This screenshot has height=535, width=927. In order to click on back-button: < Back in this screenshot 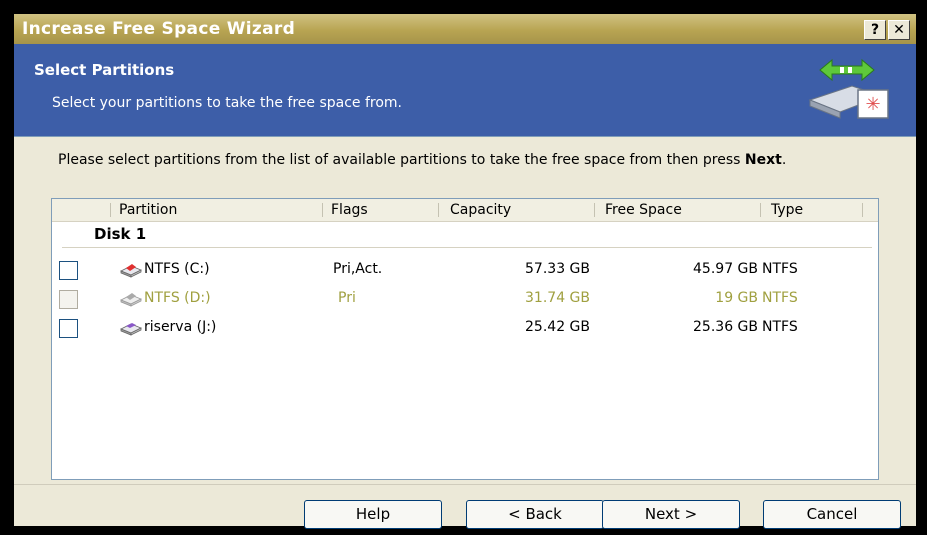, I will do `click(535, 514)`.